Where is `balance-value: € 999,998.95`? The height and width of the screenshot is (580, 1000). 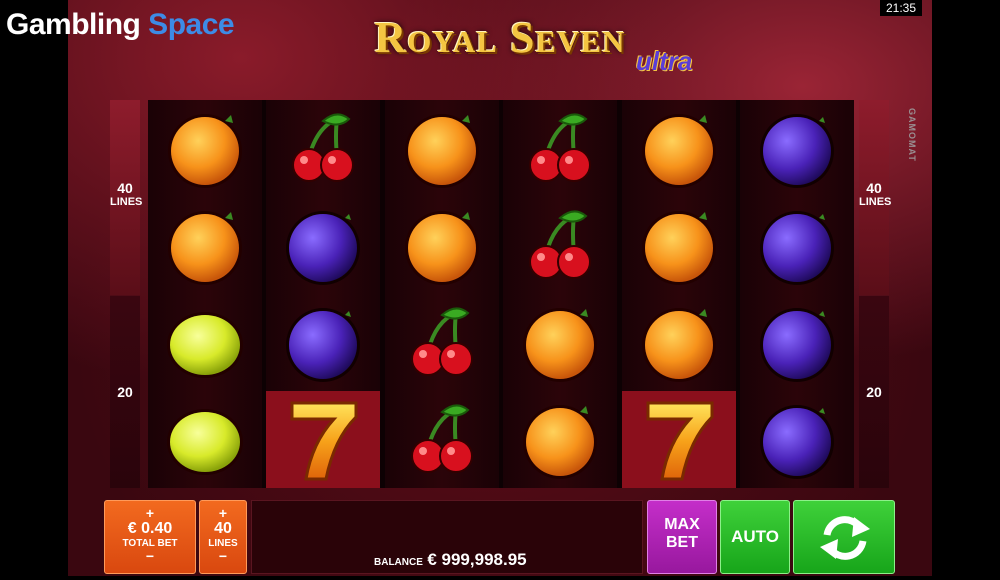 balance-value: € 999,998.95 is located at coordinates (477, 559).